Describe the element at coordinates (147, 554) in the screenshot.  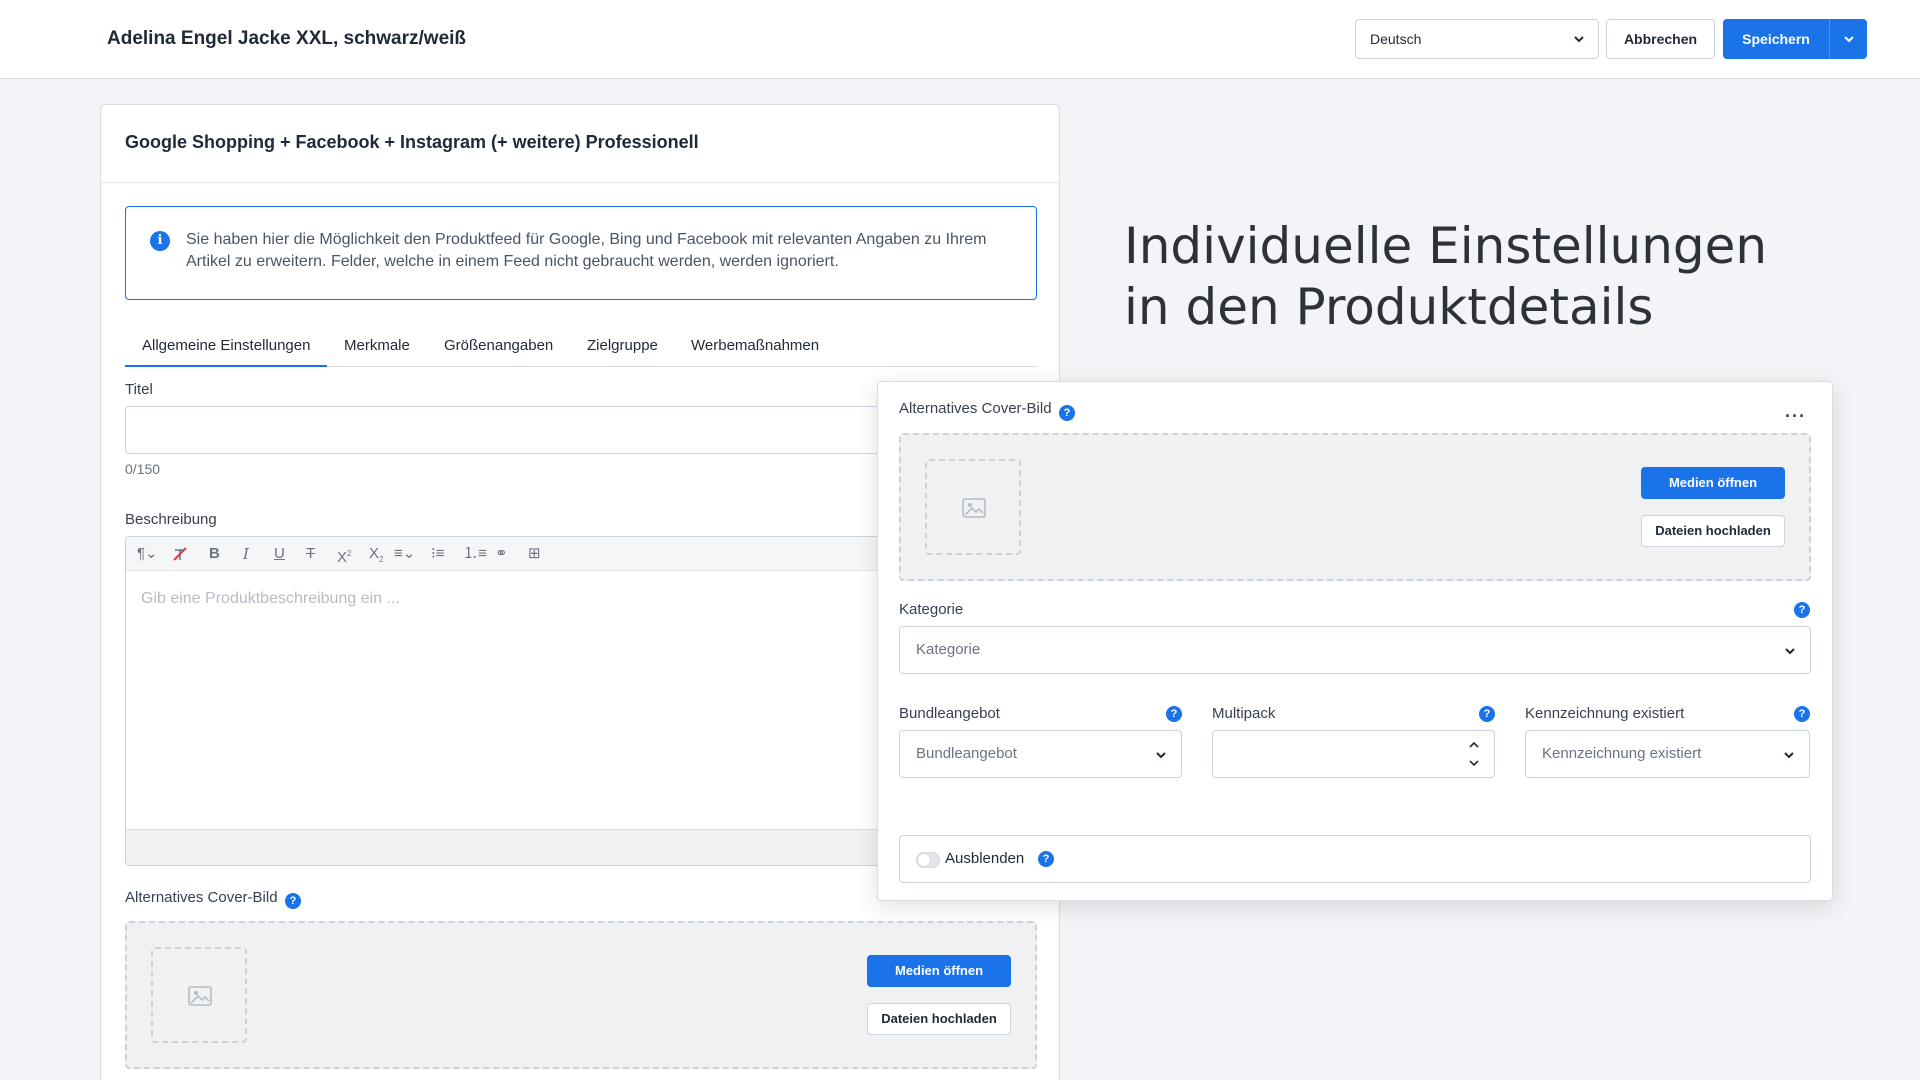
I see `paragraph-format-icon: ¶⌄` at that location.